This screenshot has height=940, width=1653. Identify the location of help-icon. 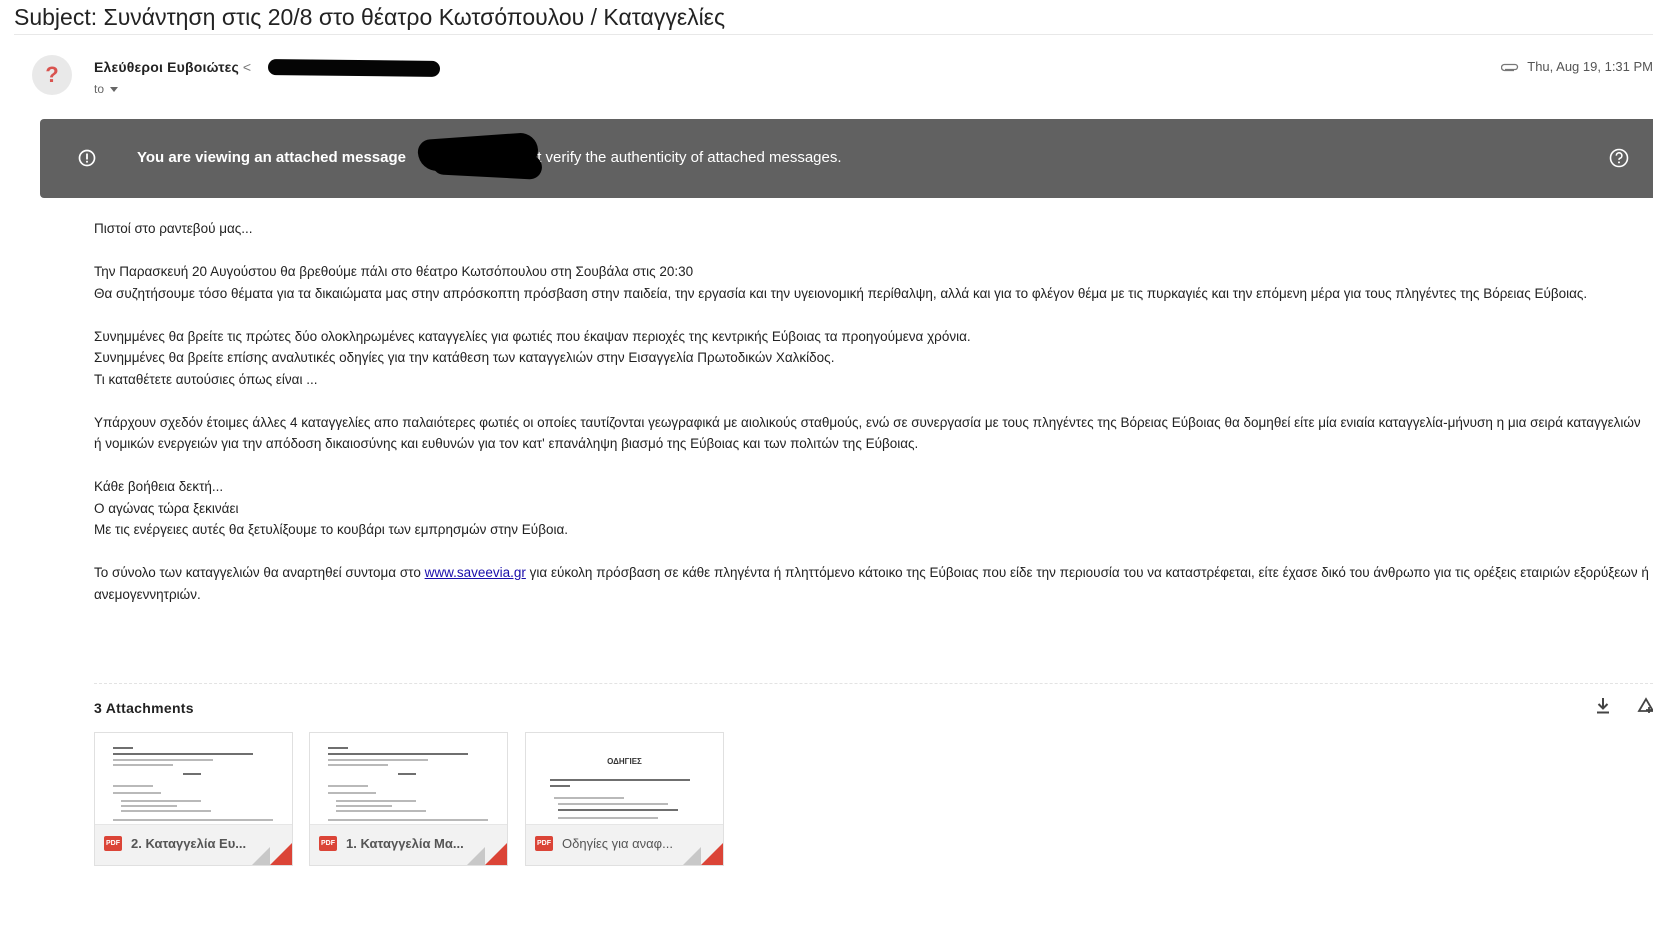
(1619, 158).